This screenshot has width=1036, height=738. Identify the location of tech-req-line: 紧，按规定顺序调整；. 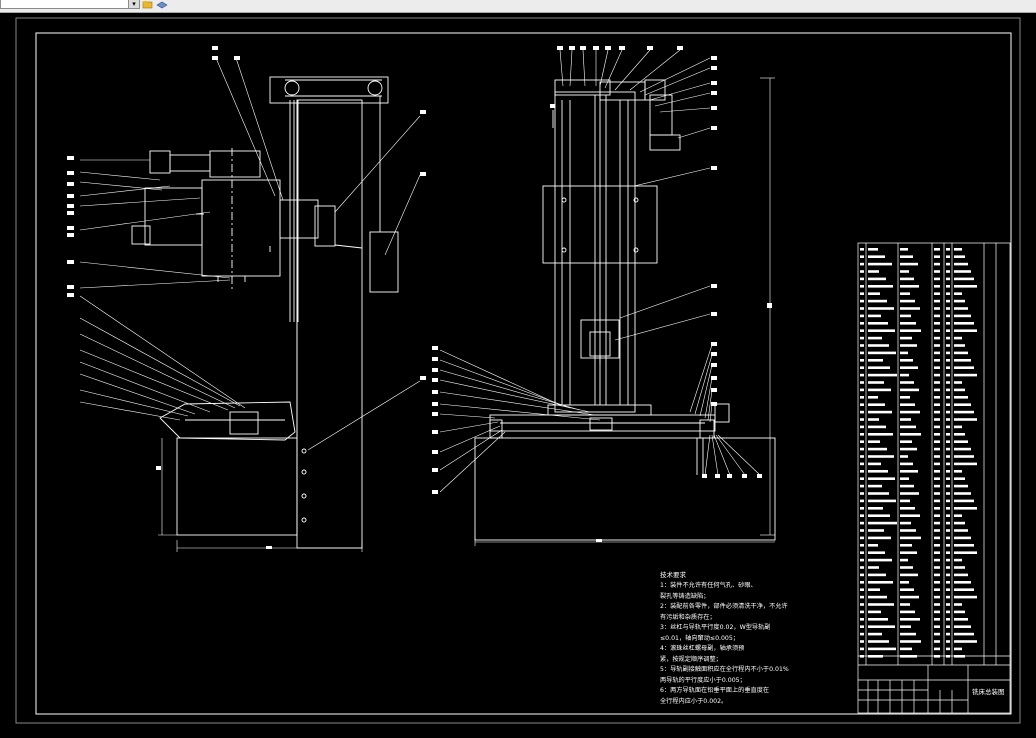
(691, 659).